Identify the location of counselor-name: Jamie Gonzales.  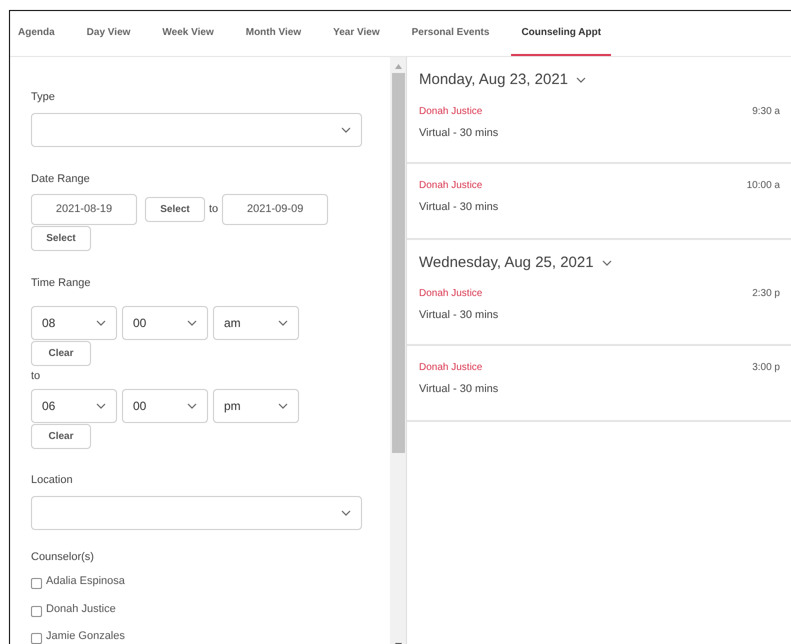
(85, 636).